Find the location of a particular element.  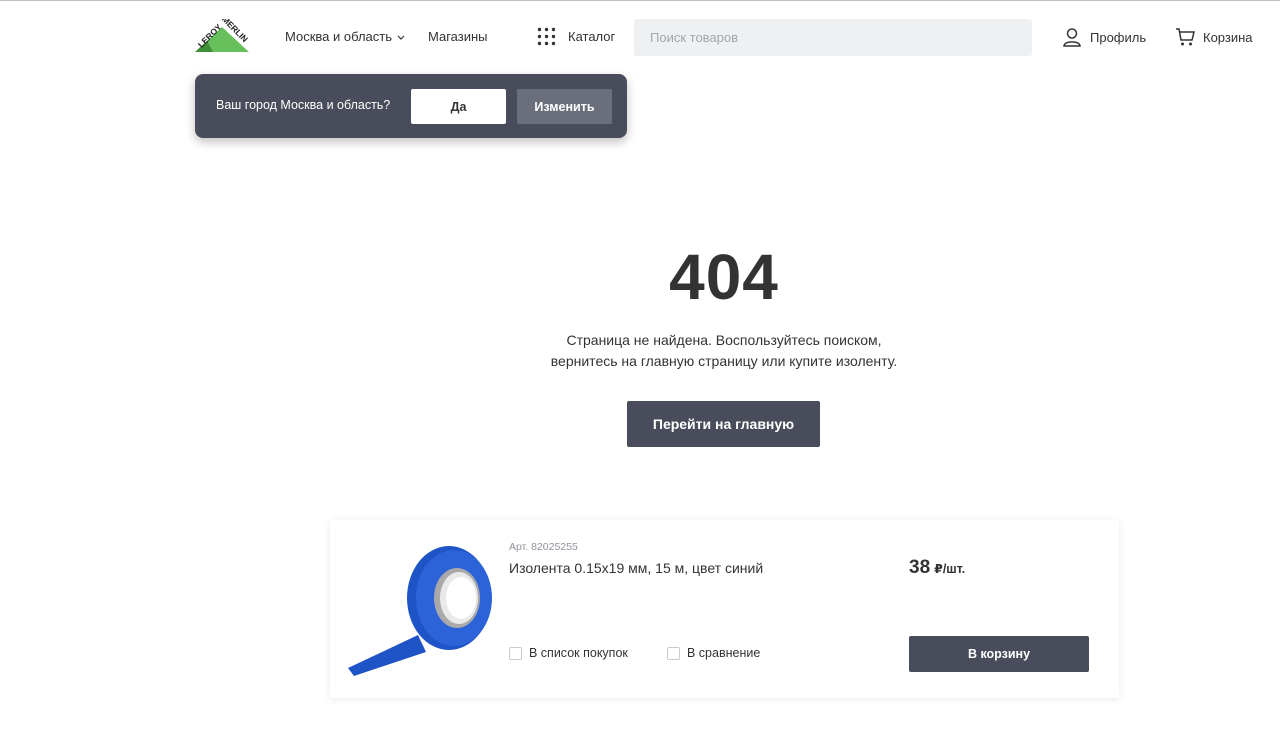

product-image is located at coordinates (421, 610).